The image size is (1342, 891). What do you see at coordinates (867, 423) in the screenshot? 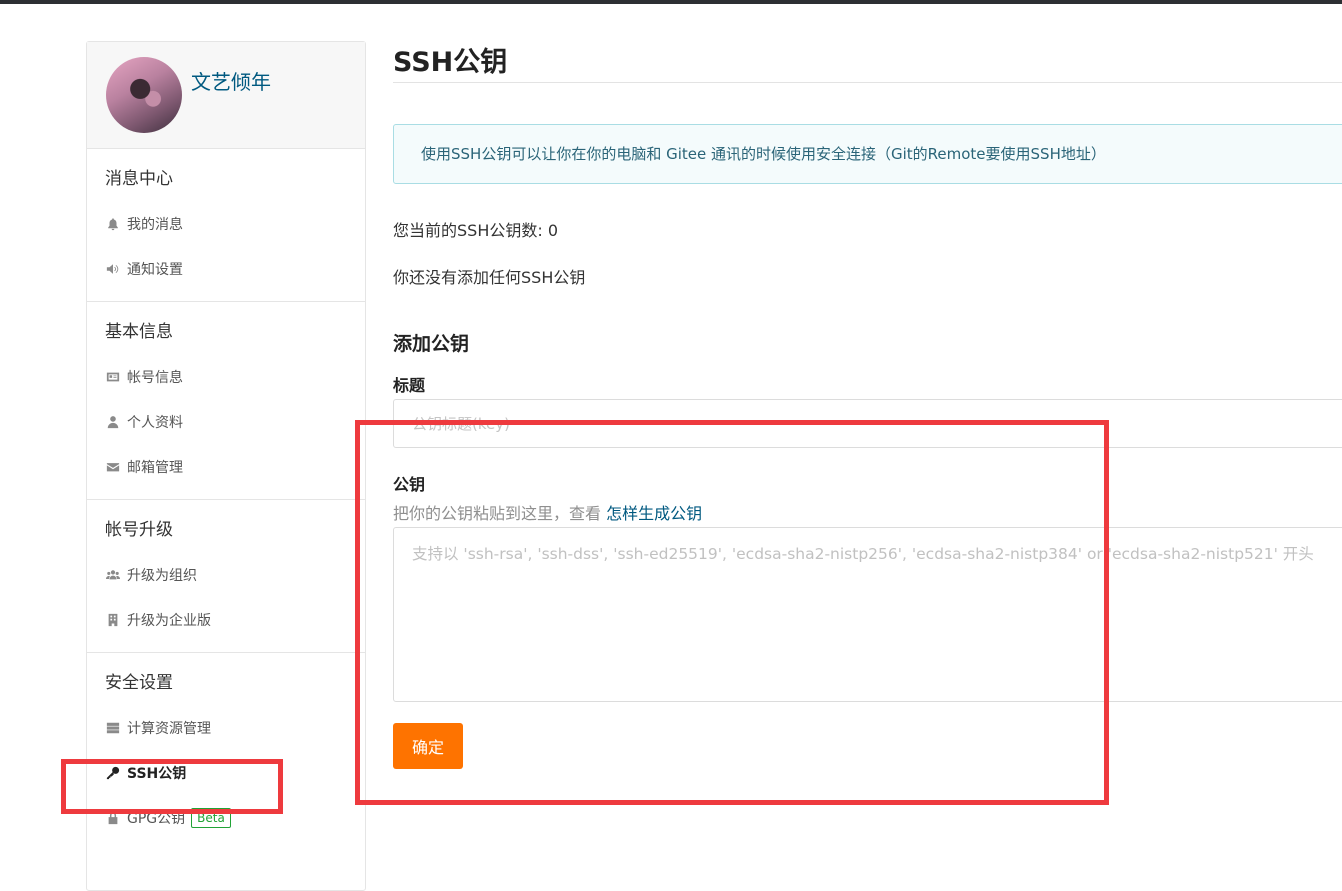
I see `key-title-input` at bounding box center [867, 423].